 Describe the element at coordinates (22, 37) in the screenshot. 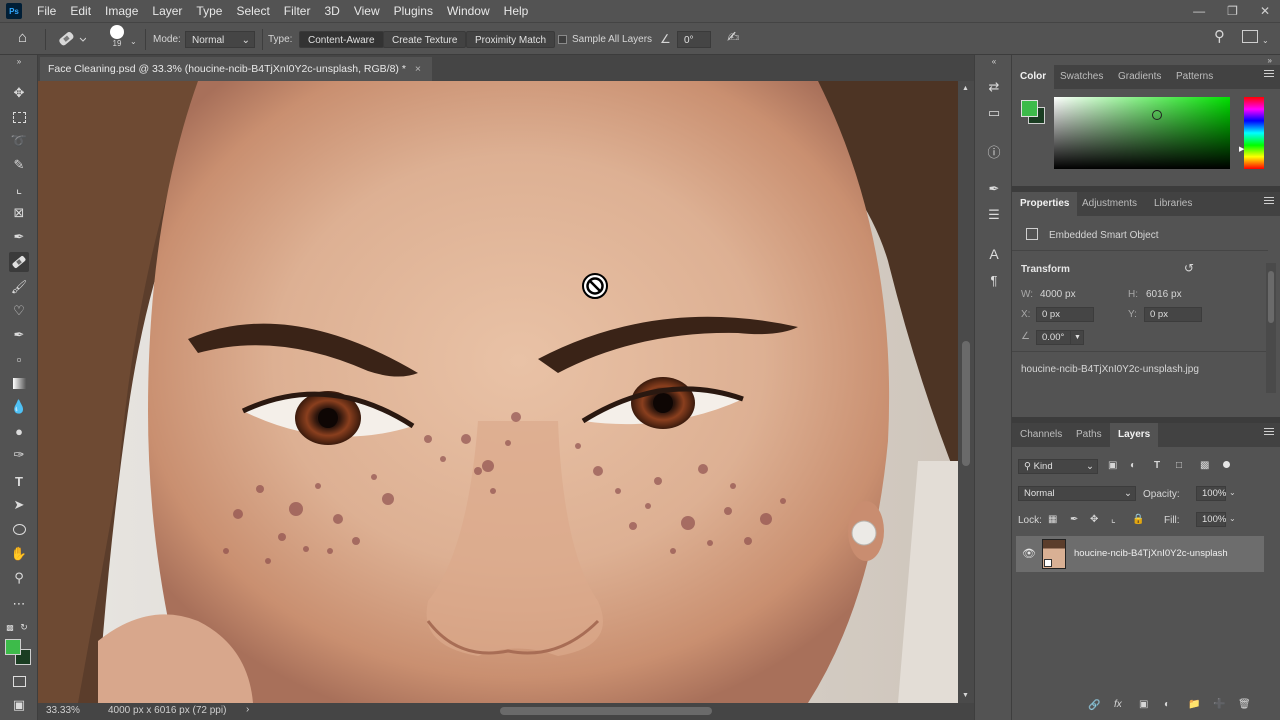

I see `home-icon: ⌂` at that location.